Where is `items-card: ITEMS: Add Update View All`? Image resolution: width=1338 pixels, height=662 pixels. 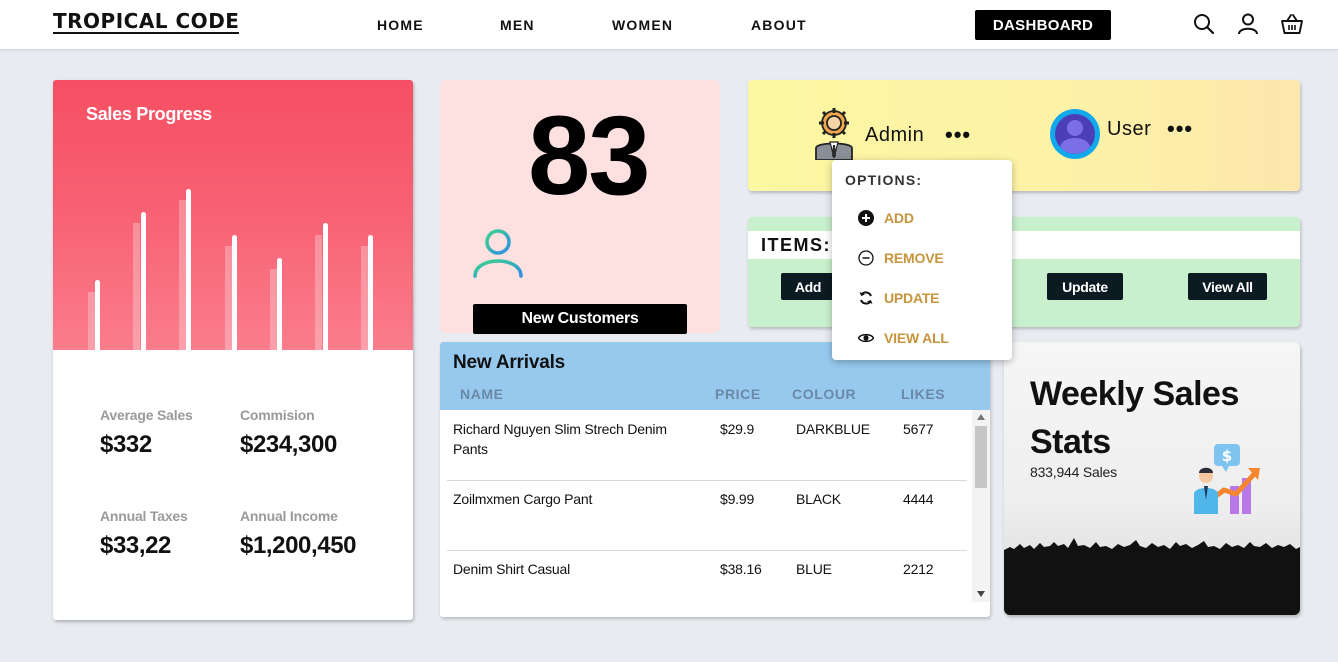
items-card: ITEMS: Add Update View All is located at coordinates (1024, 272).